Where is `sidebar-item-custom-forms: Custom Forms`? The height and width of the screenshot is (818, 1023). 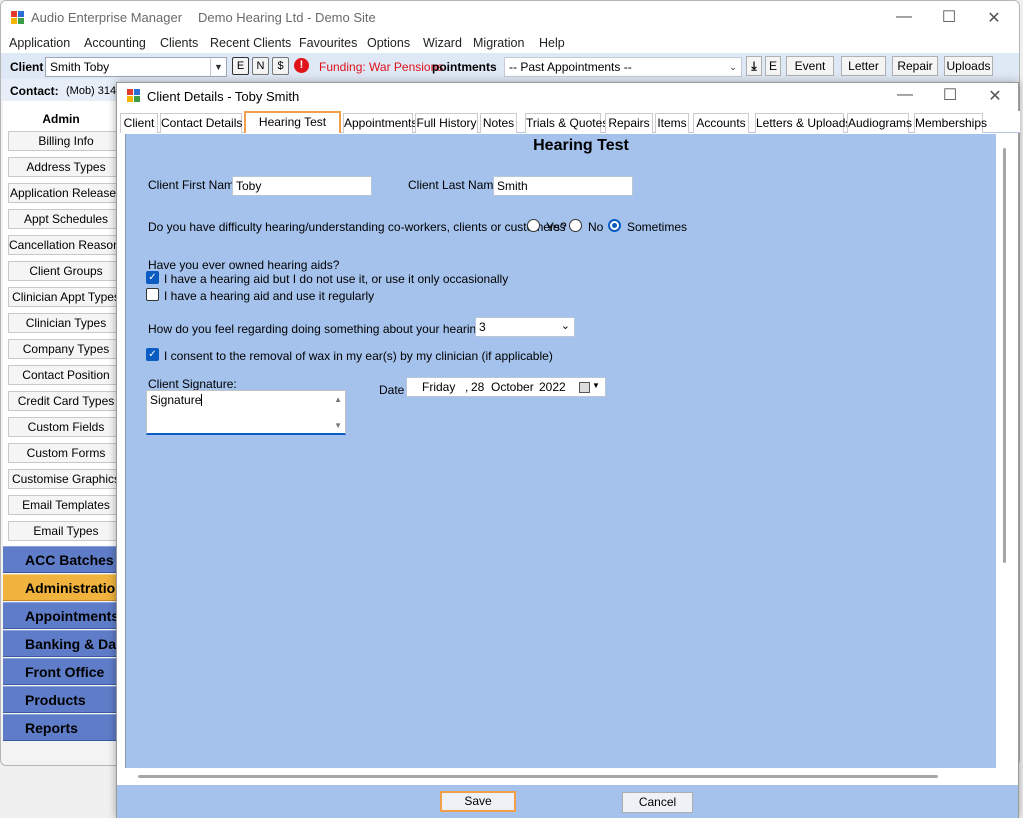 sidebar-item-custom-forms: Custom Forms is located at coordinates (66, 453).